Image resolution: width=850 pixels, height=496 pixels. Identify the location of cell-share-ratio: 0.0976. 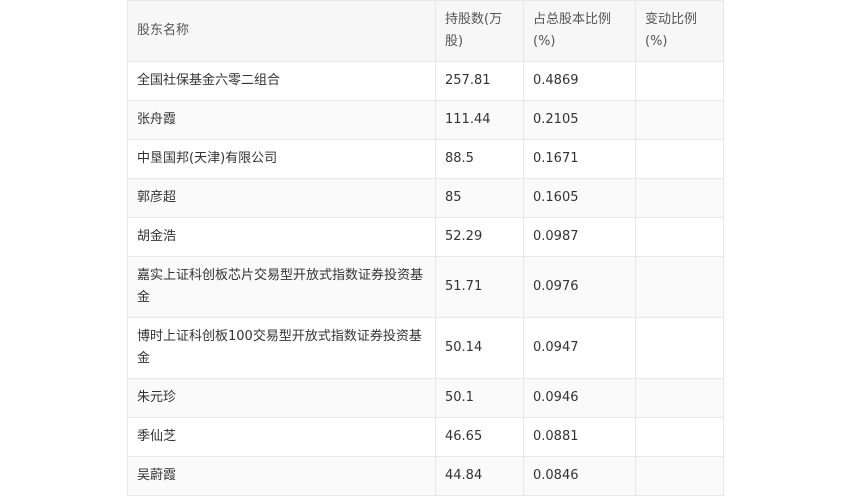
(579, 287).